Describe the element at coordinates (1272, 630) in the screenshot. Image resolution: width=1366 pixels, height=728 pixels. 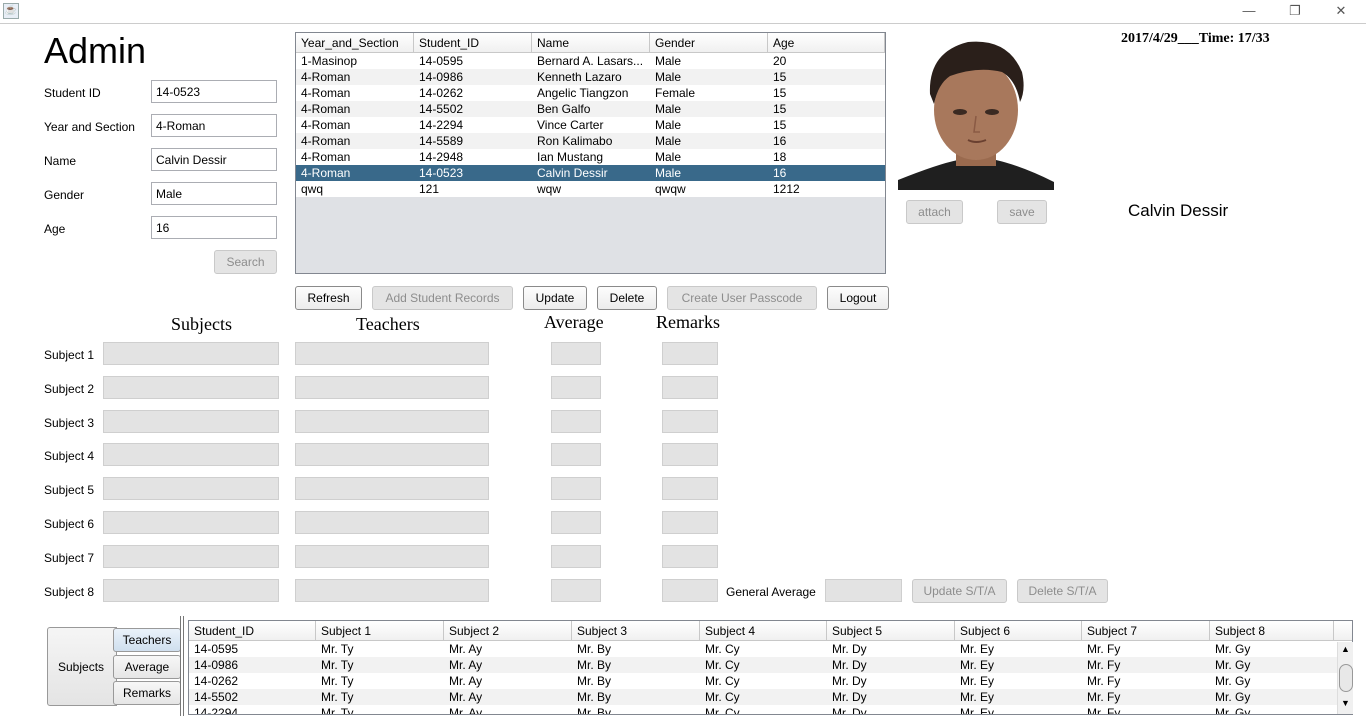
I see `teachers-column-header: Subject 8` at that location.